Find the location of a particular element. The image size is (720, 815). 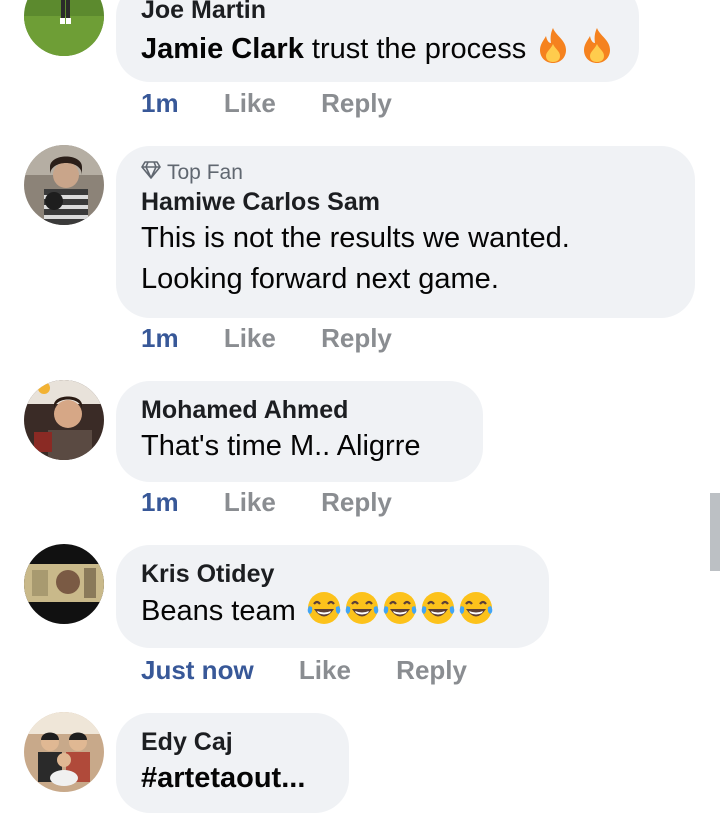

comment-text: Jamie Clark trust the process is located at coordinates (377, 51).